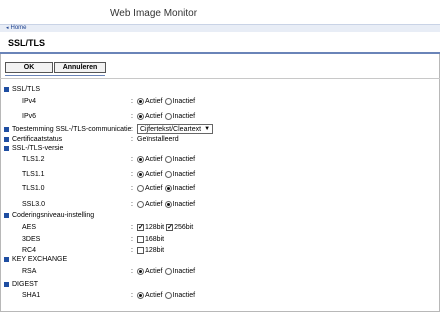  What do you see at coordinates (33, 174) in the screenshot?
I see `tls11-label: TLS1.1` at bounding box center [33, 174].